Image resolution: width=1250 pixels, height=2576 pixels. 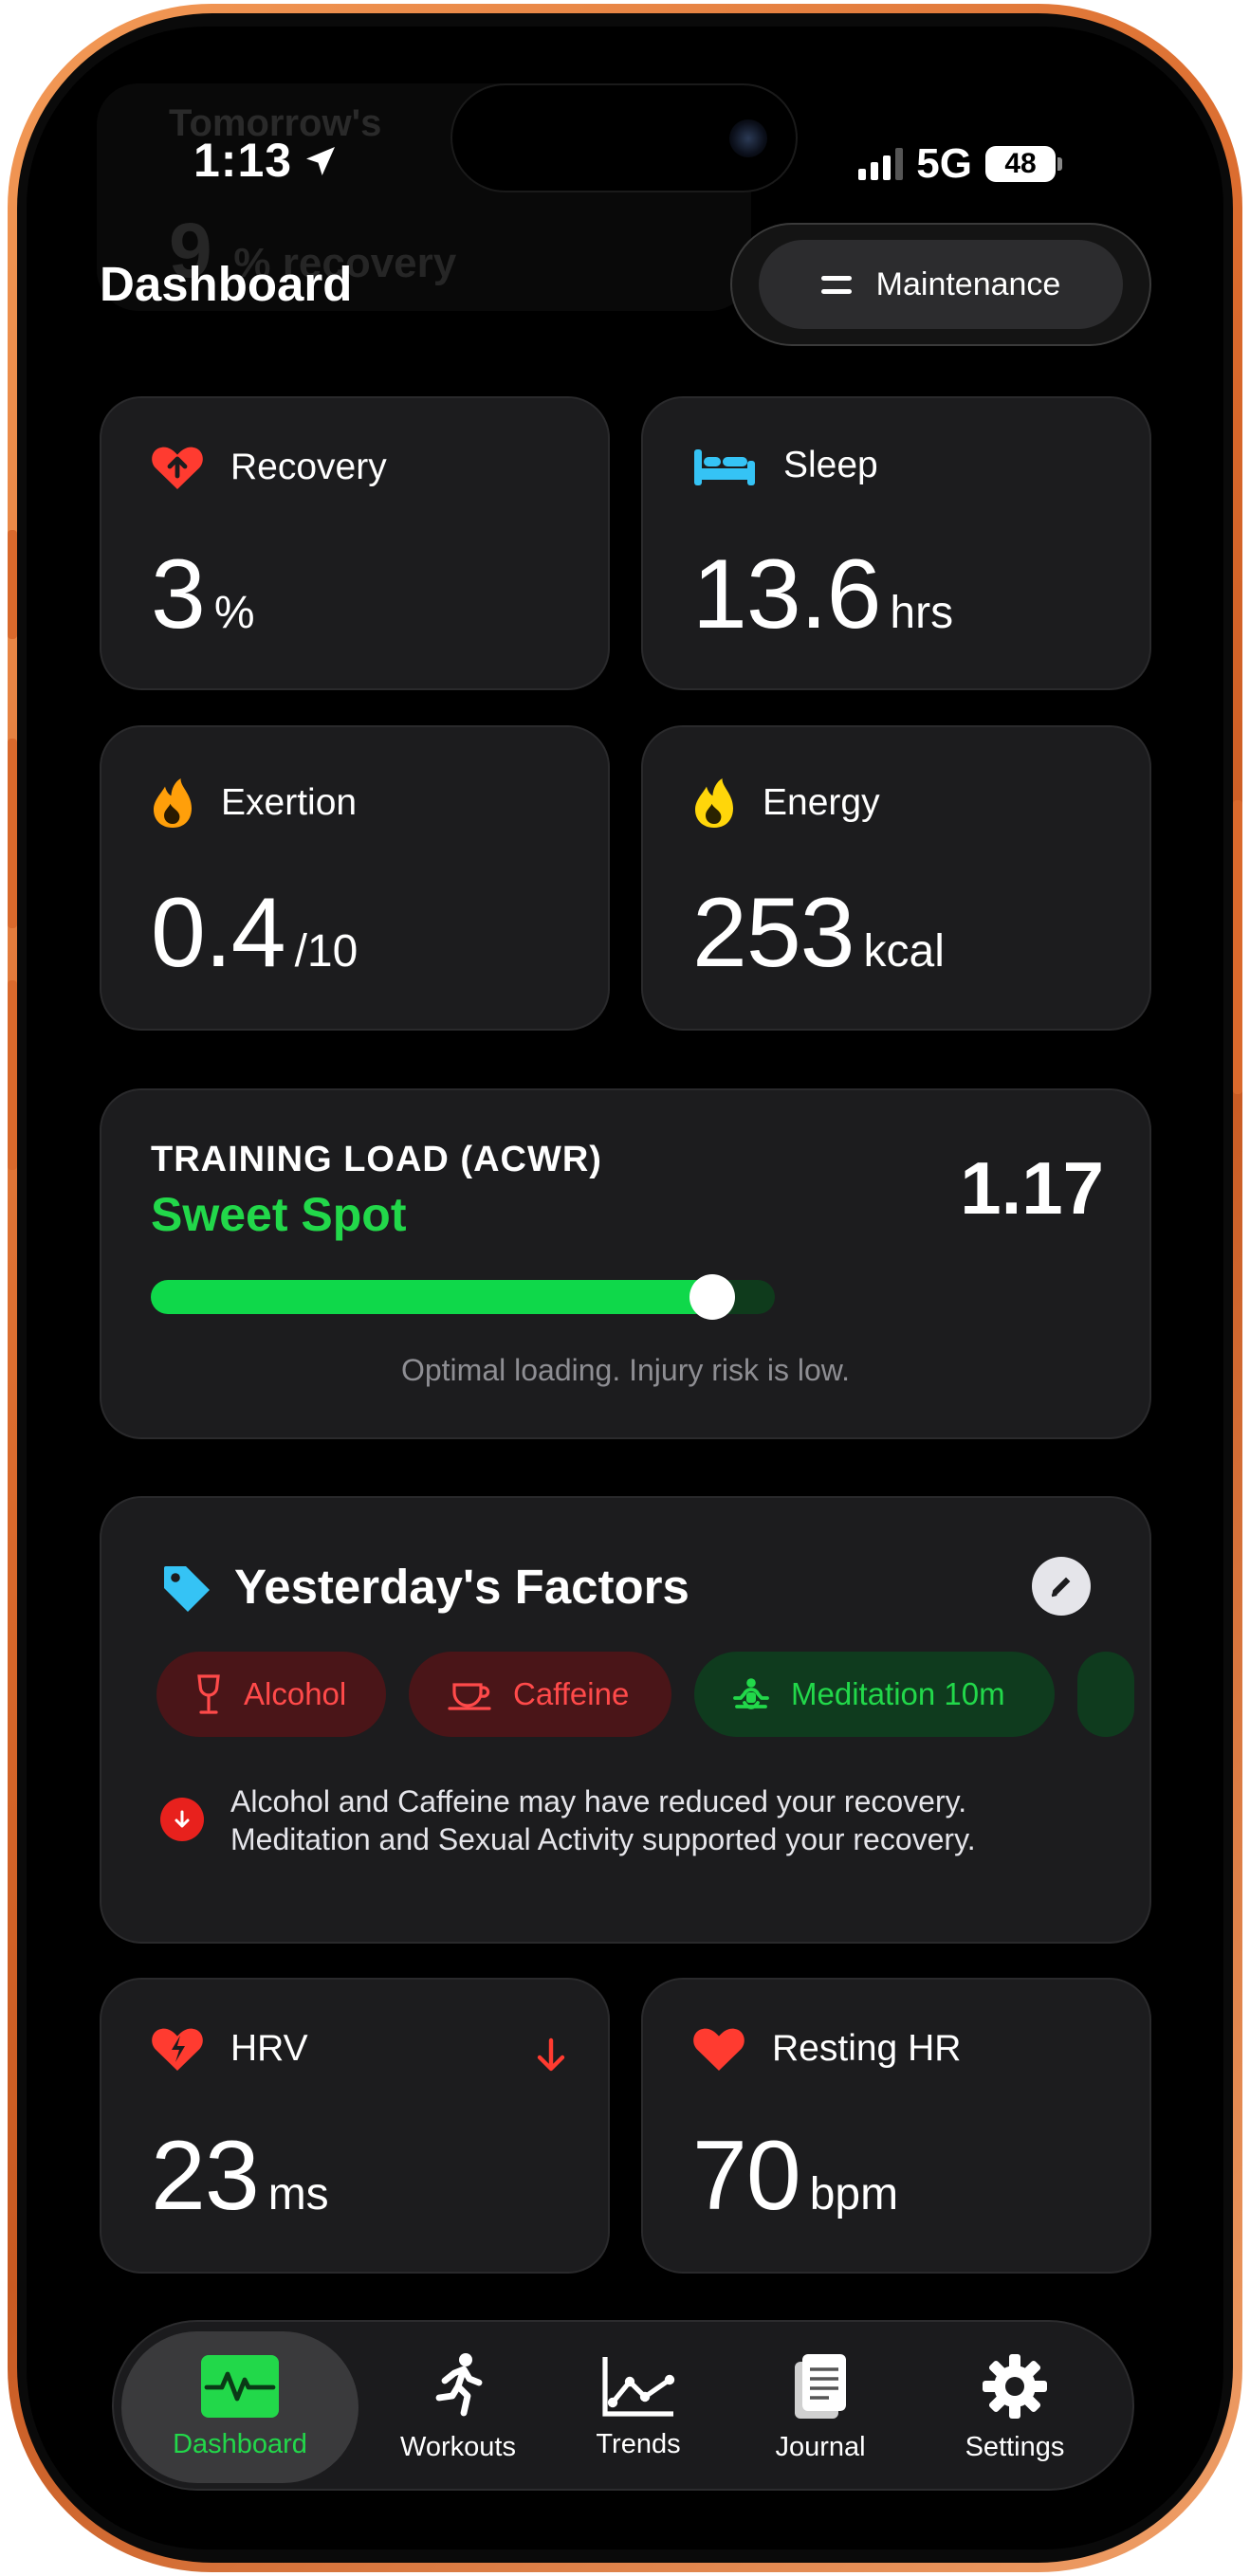 I want to click on tab-journal: Journal, so click(x=820, y=2407).